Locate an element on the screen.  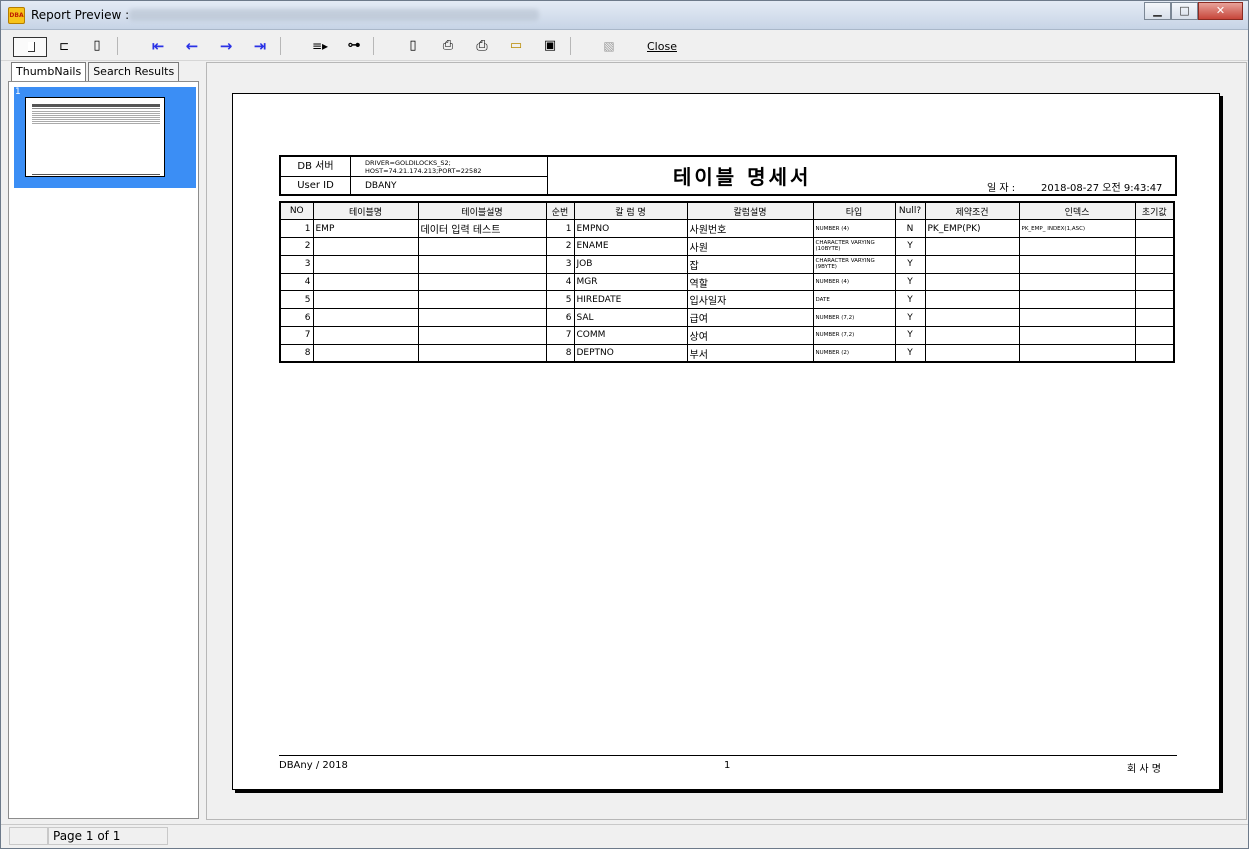
column-header: 초기값 is located at coordinates (1154, 211).